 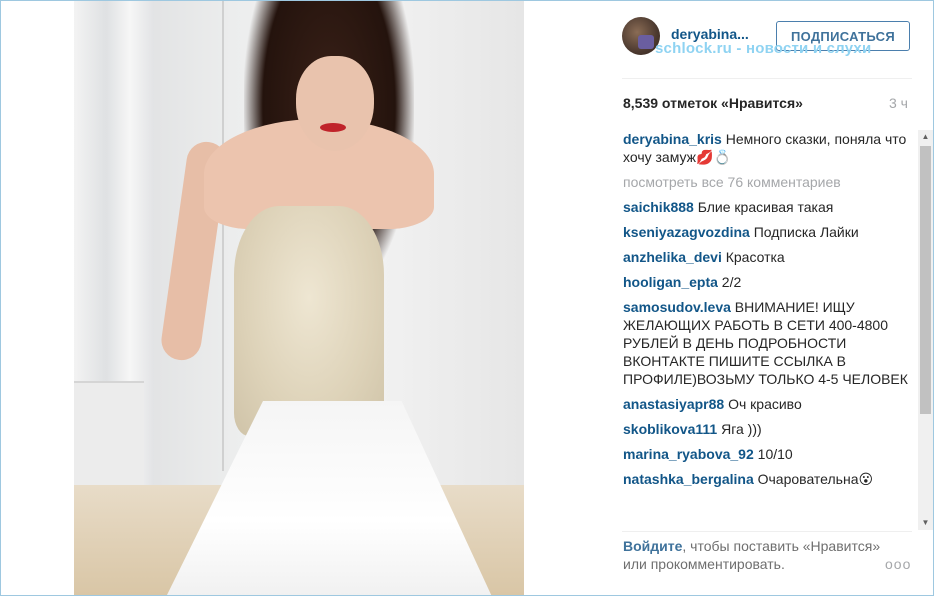 I want to click on comment-item: natashka_bergalina Очаровательна😮, so click(x=769, y=479).